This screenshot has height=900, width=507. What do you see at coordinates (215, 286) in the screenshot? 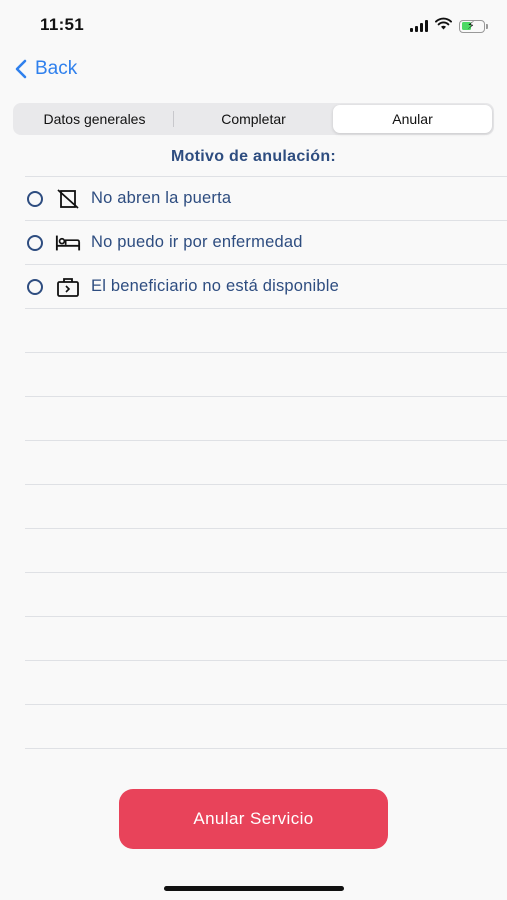
I see `reason-label: El beneficiario no está disponible` at bounding box center [215, 286].